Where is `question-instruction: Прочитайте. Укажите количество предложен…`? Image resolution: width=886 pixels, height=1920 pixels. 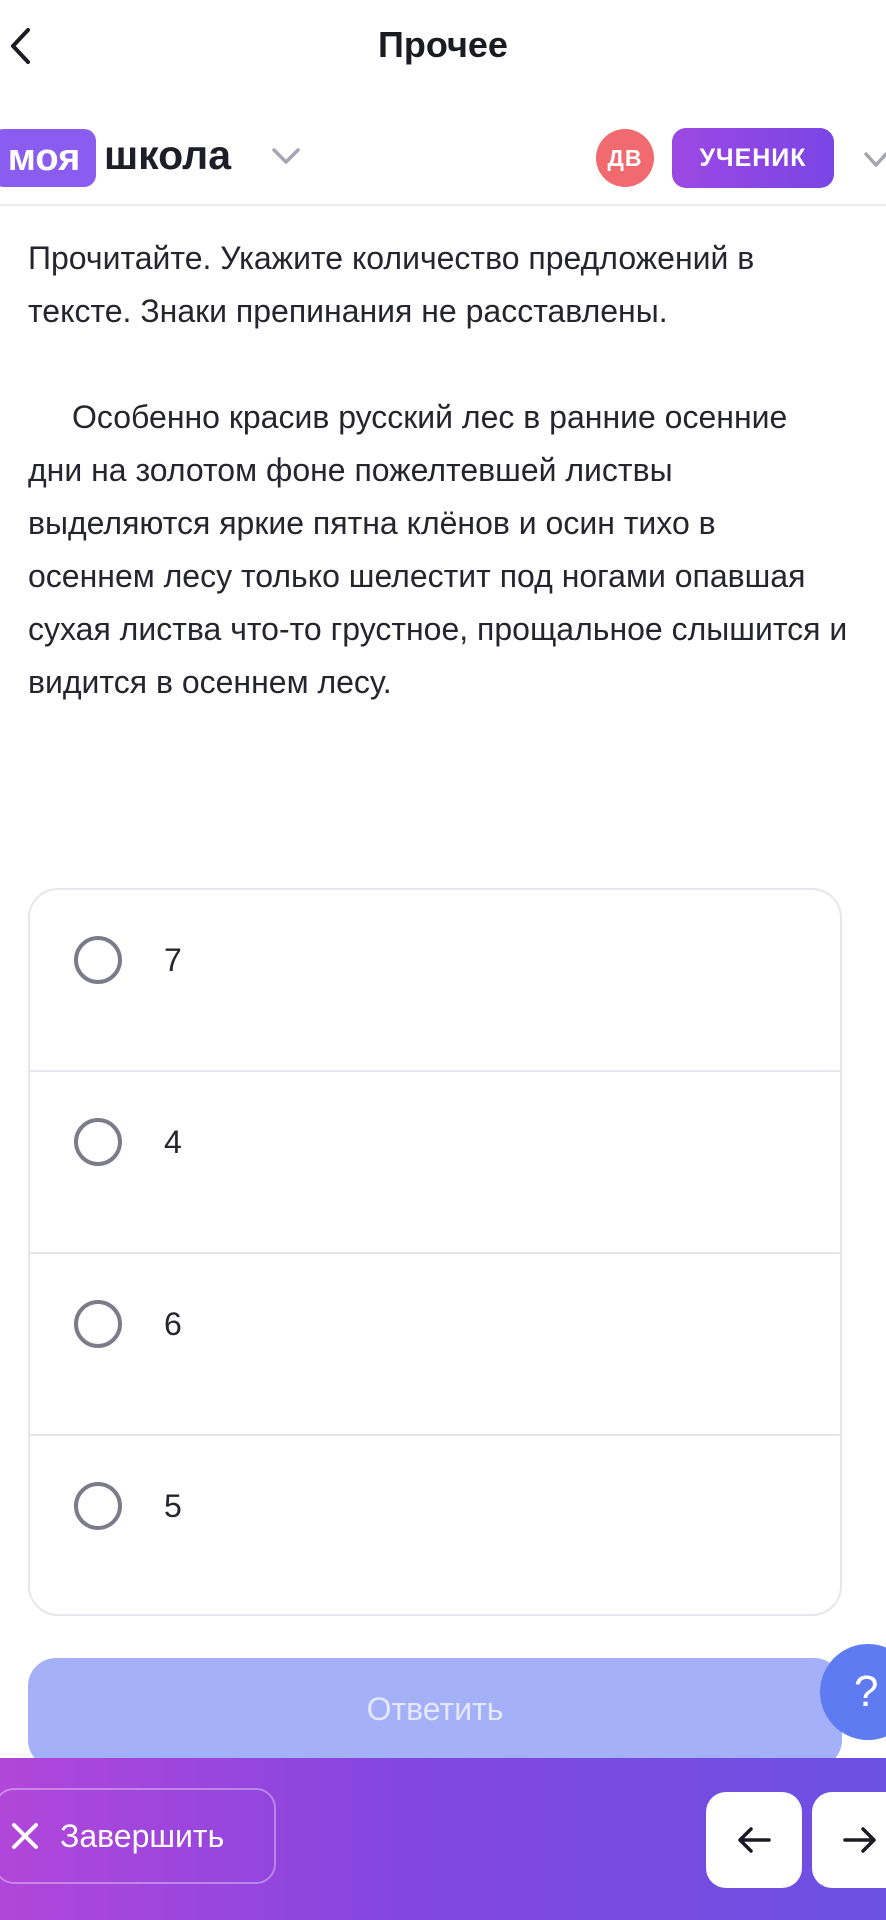 question-instruction: Прочитайте. Укажите количество предложен… is located at coordinates (391, 284).